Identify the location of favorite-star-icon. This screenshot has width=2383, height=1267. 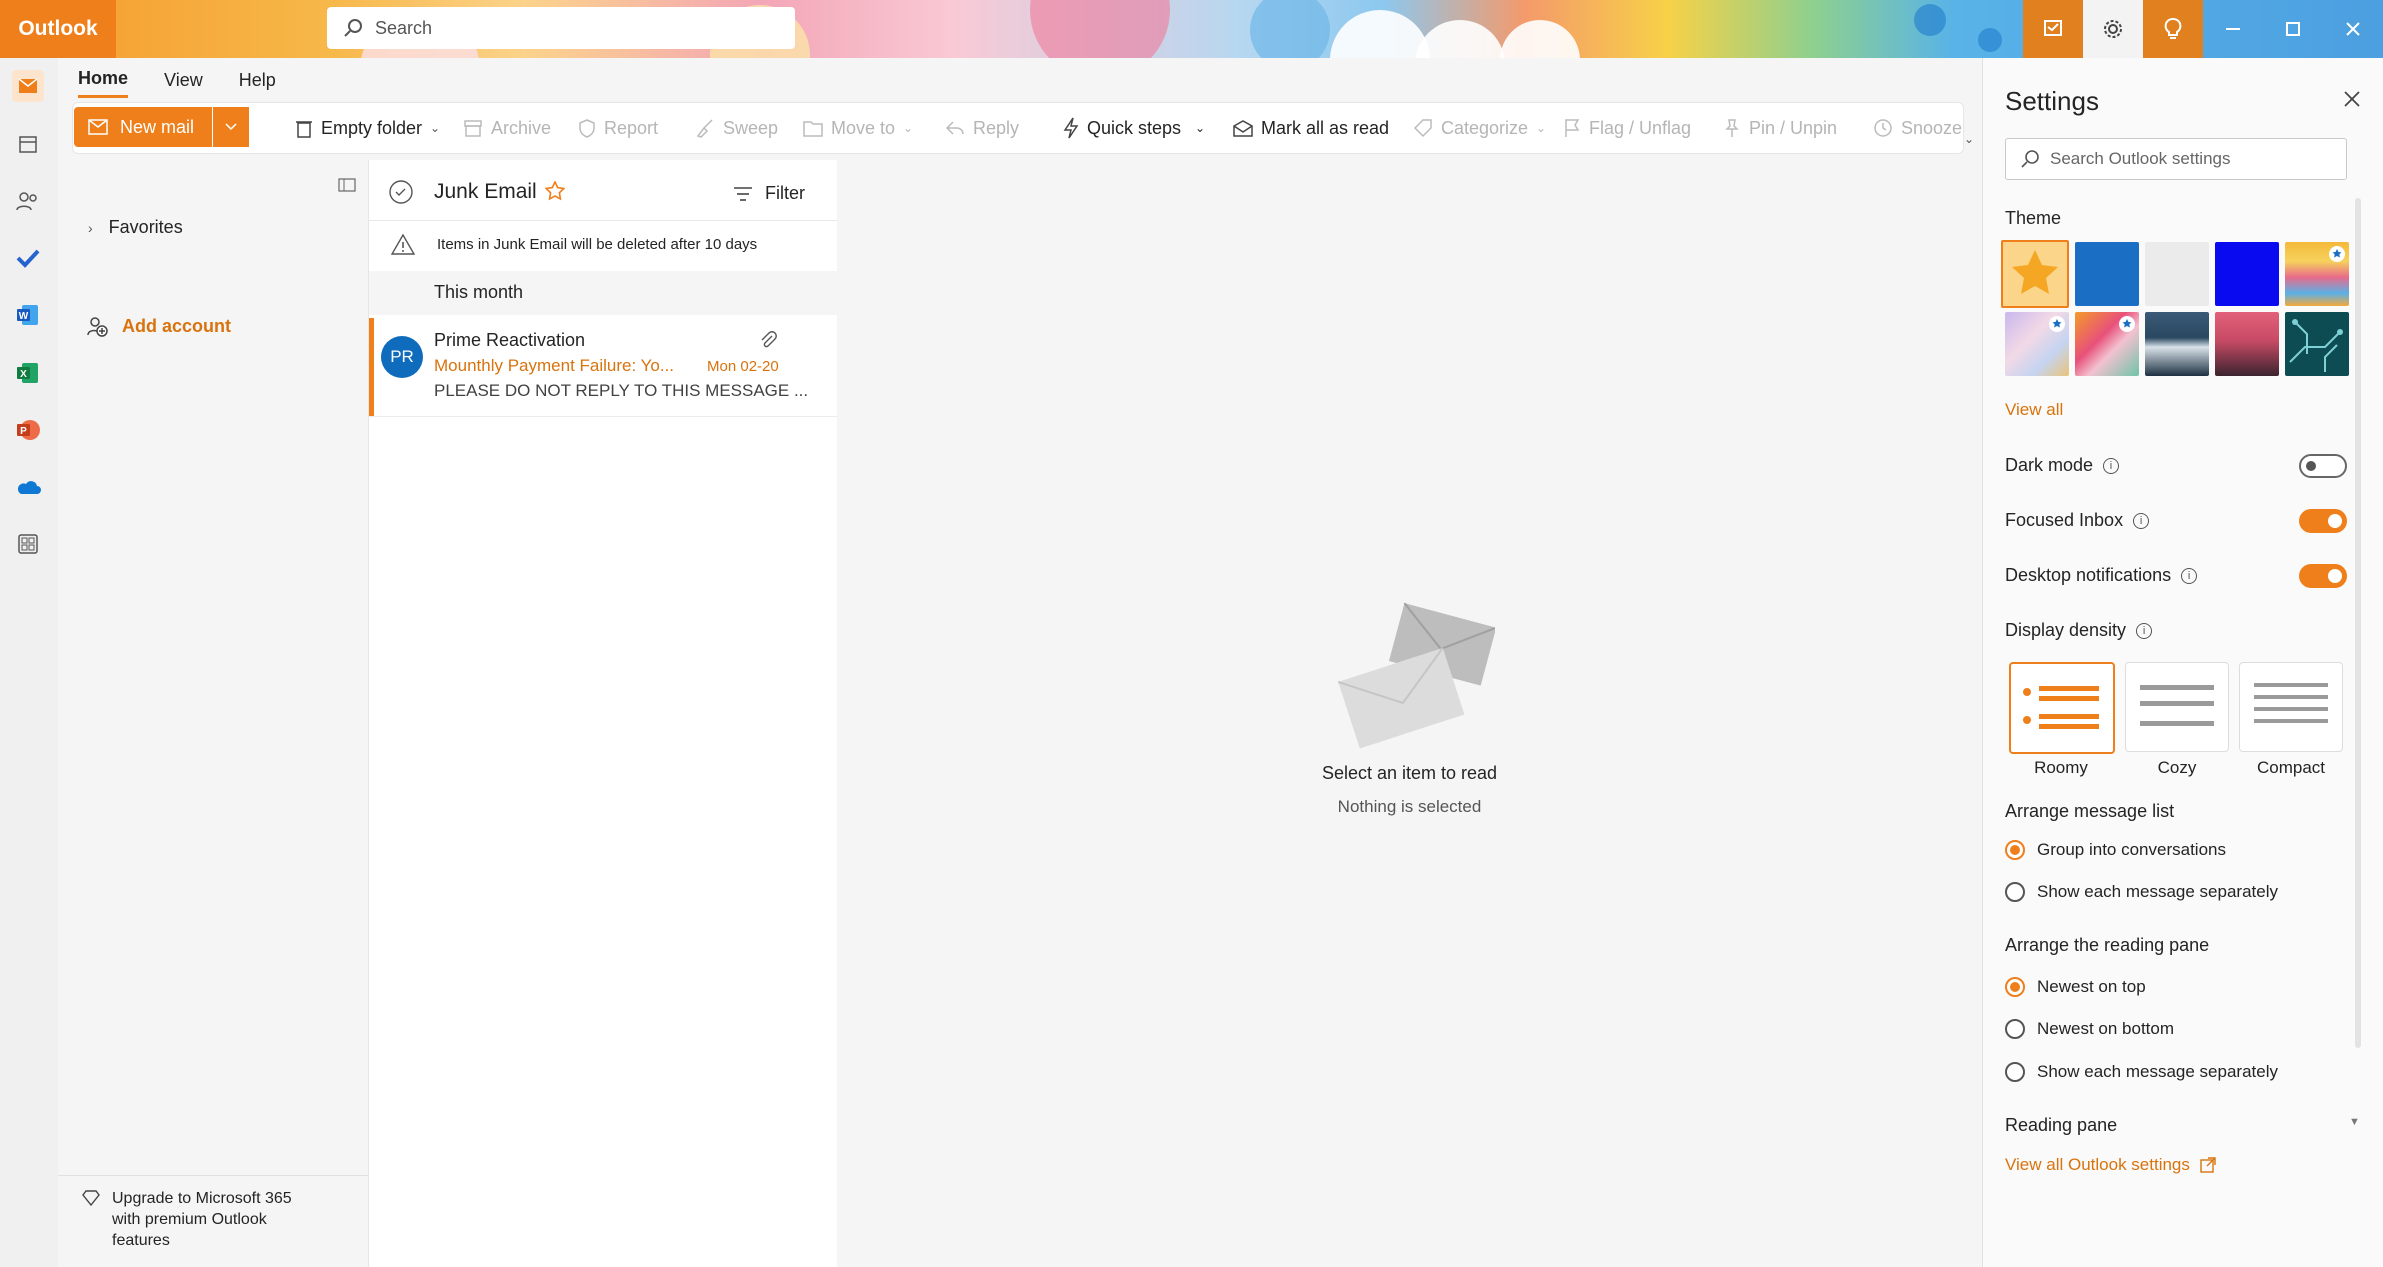
(555, 191).